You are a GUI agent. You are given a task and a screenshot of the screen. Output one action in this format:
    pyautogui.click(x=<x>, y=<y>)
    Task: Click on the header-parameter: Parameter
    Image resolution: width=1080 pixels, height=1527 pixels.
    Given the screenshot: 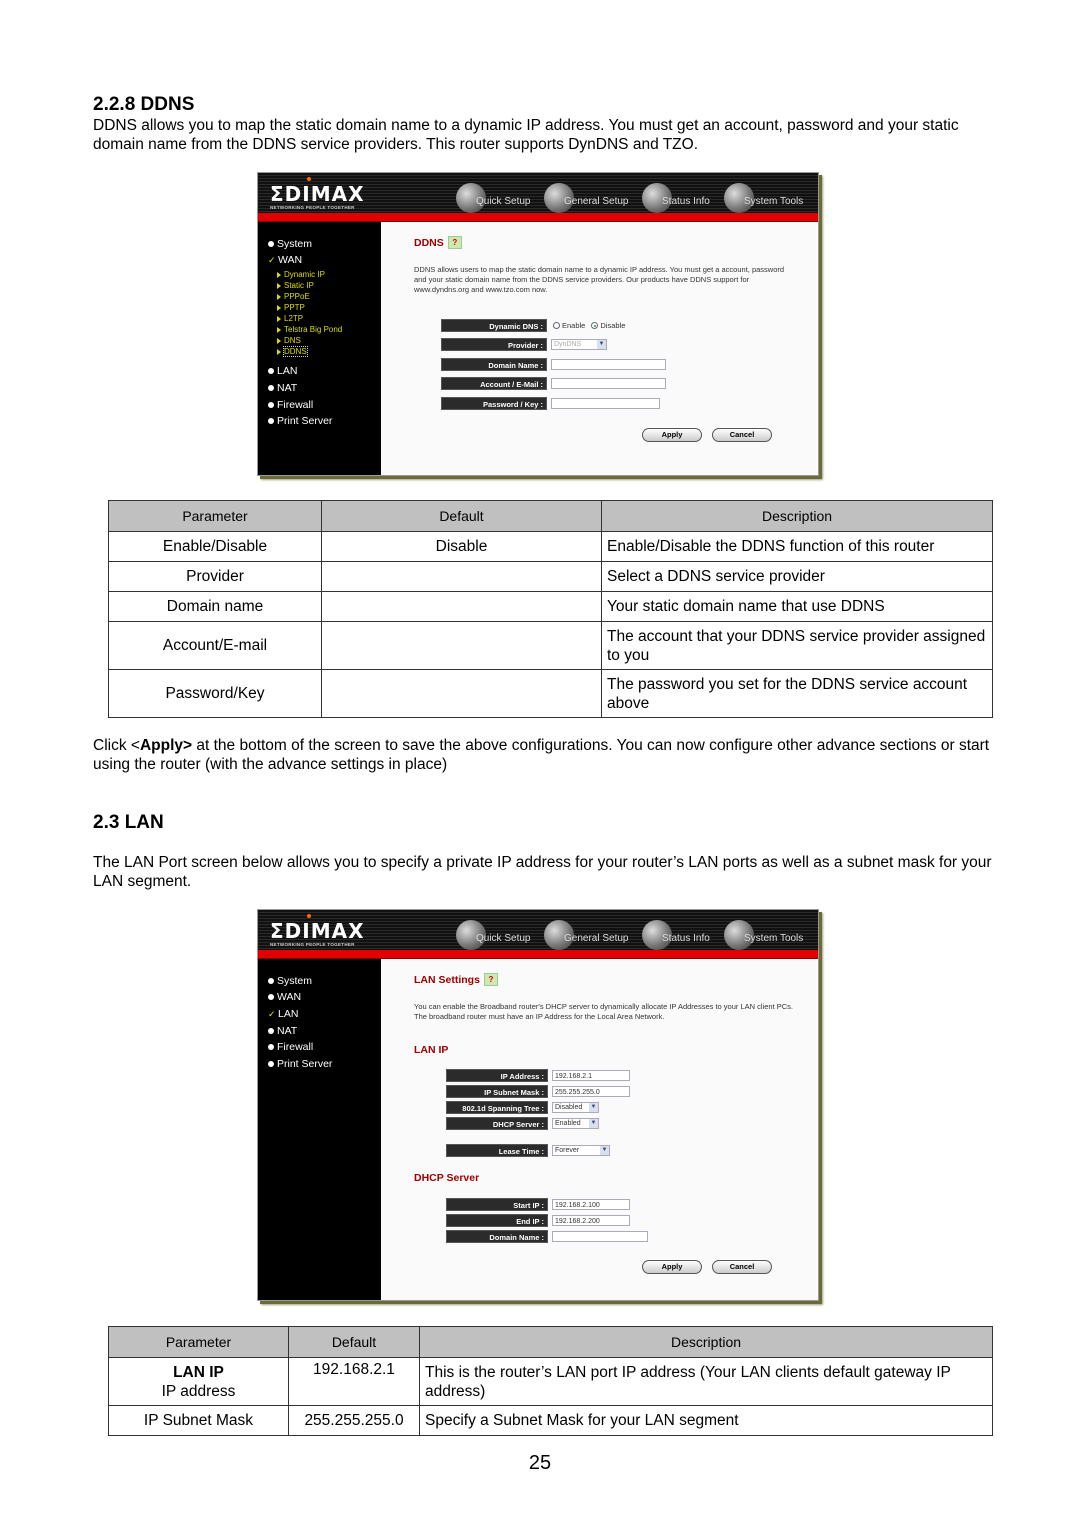 What is the action you would take?
    pyautogui.click(x=198, y=1342)
    